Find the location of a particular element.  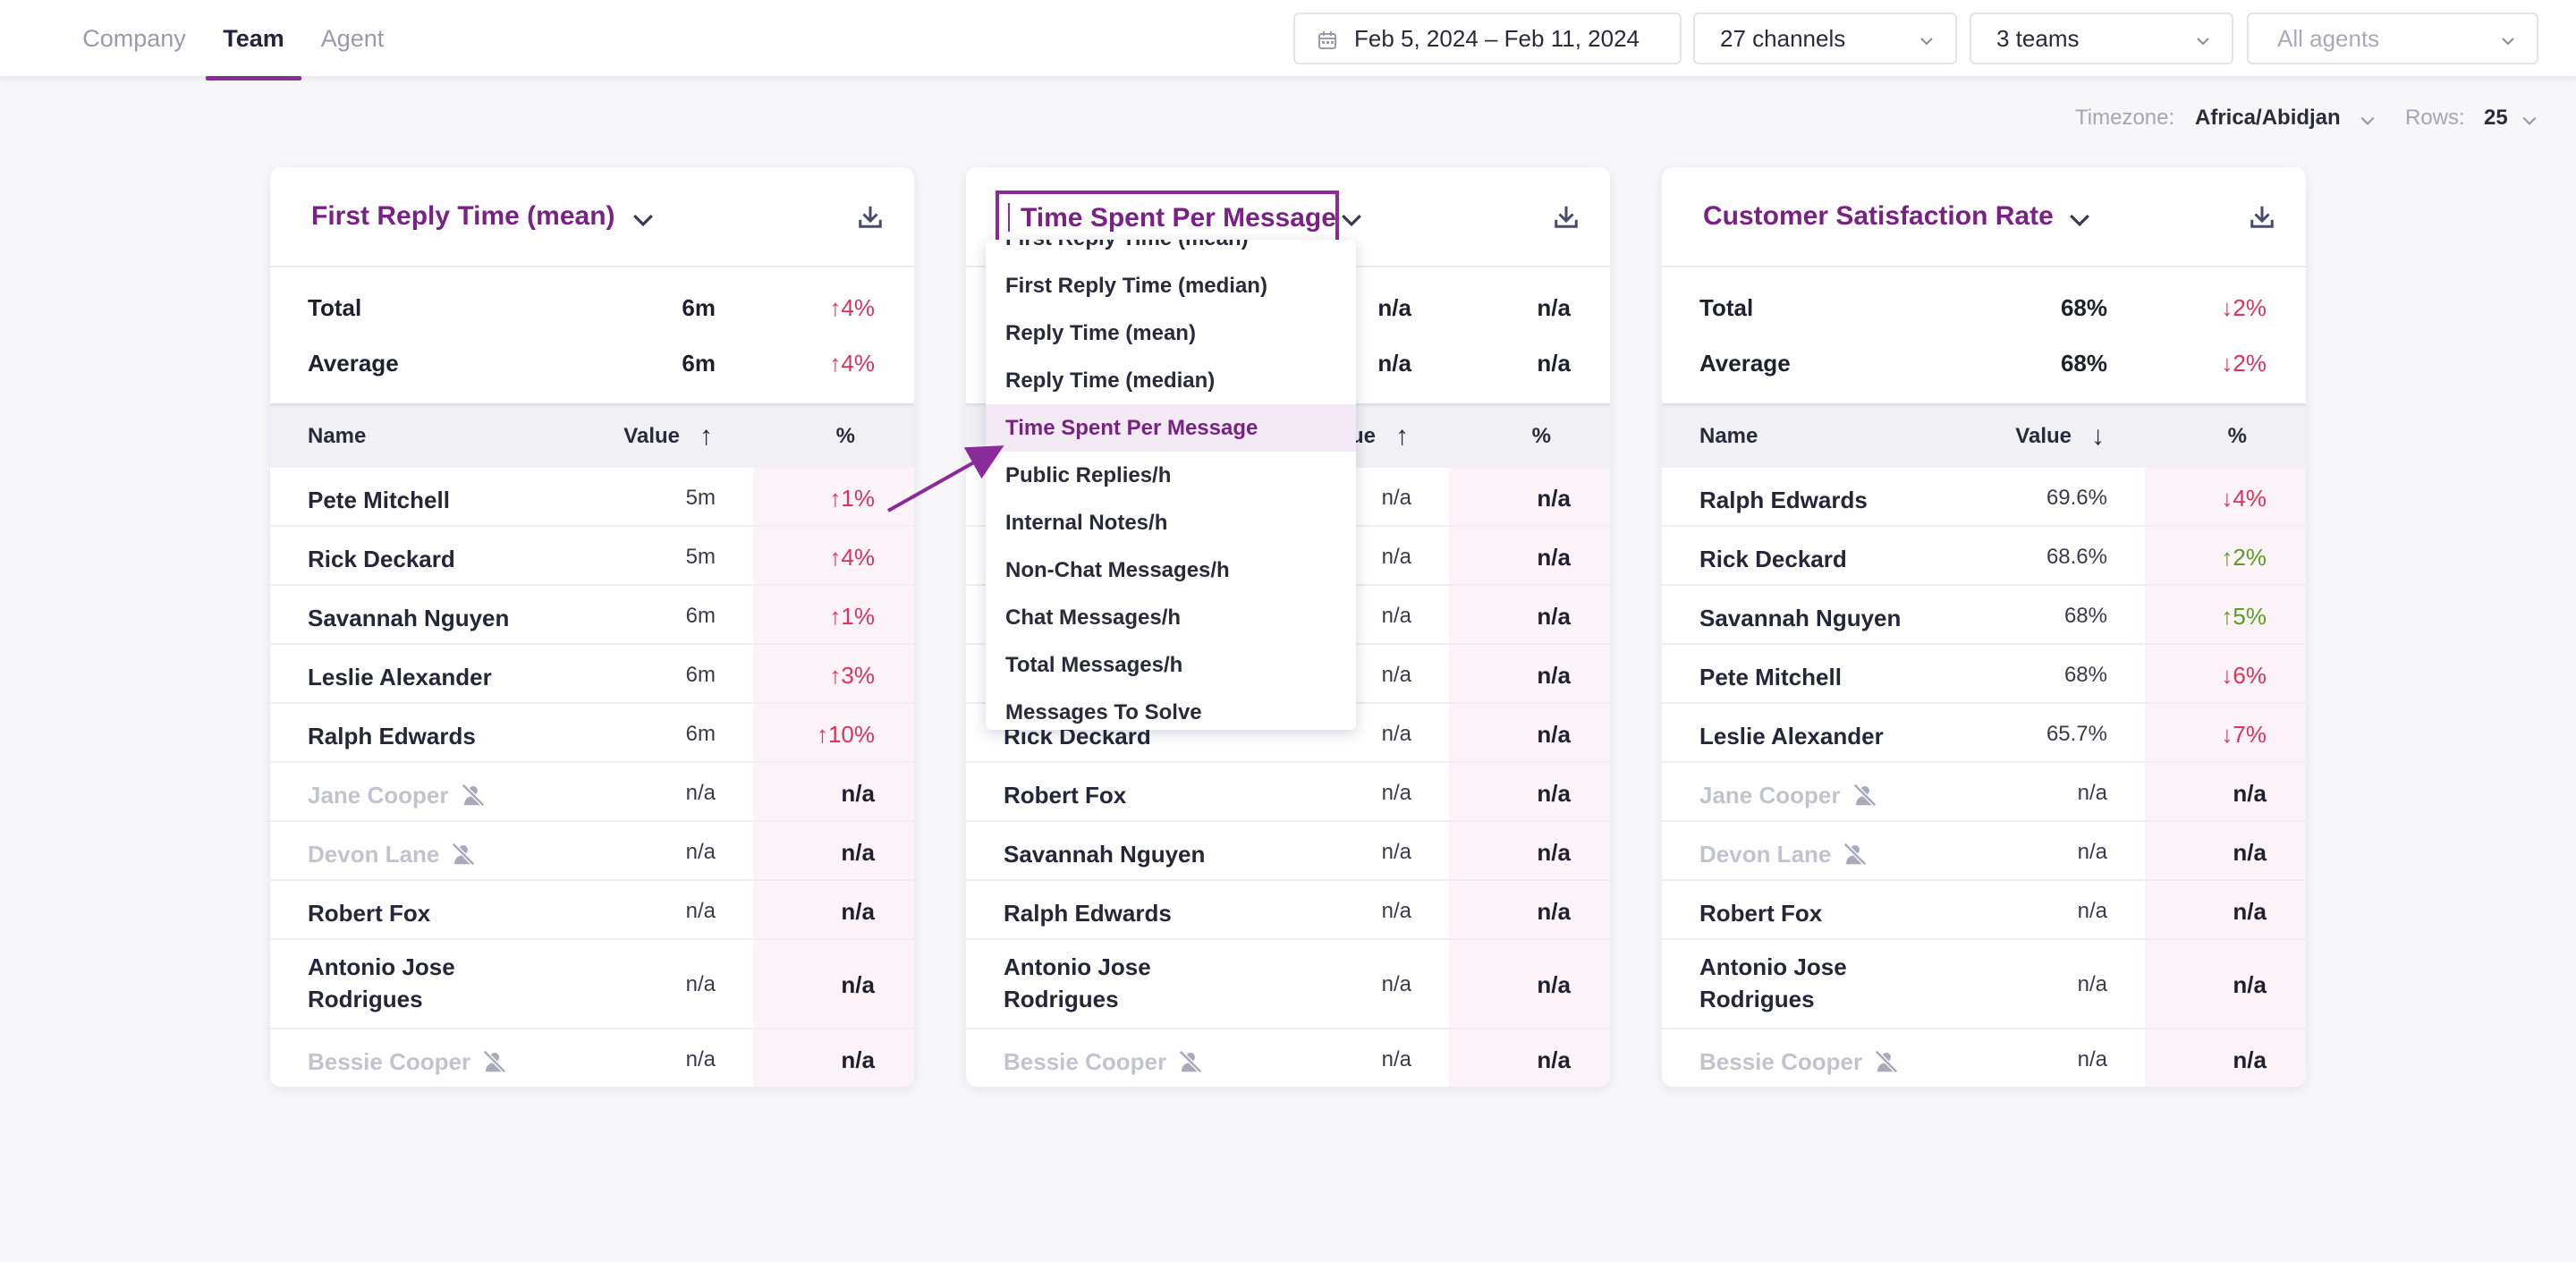

table-row: Savannah Nguyen 68% ↑5% is located at coordinates (1984, 615).